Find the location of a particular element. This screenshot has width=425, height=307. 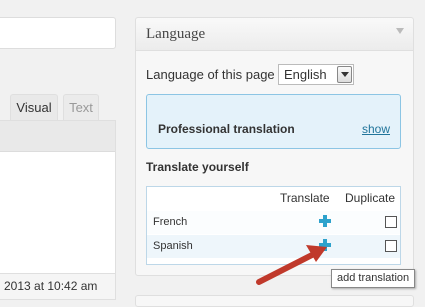

editor-toolbar is located at coordinates (57, 136).